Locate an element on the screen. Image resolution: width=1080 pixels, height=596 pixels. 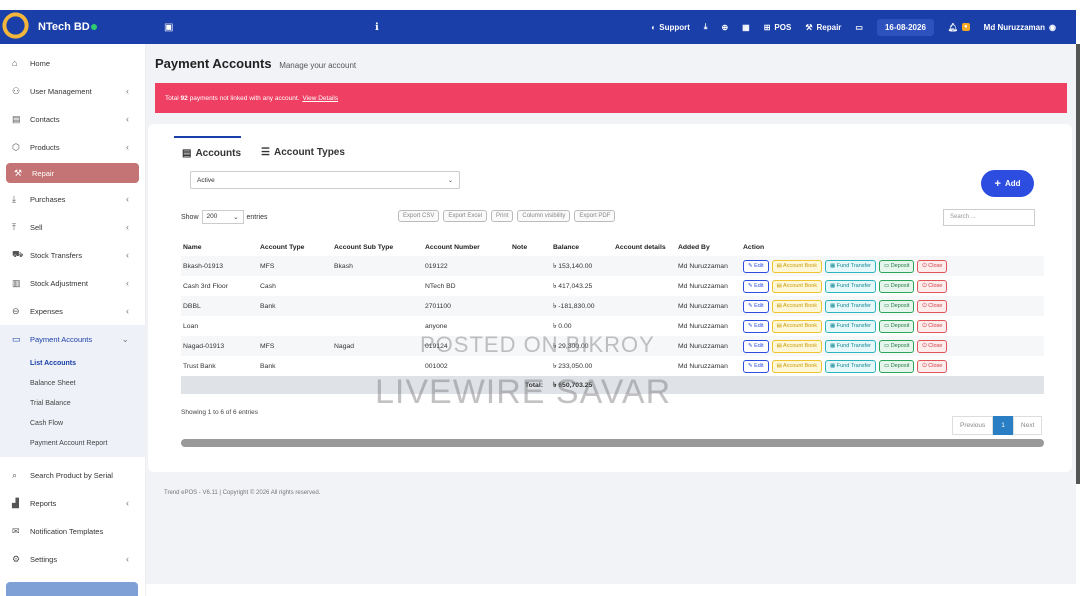
page-length-select: 200 ⌄ is located at coordinates (222, 217).